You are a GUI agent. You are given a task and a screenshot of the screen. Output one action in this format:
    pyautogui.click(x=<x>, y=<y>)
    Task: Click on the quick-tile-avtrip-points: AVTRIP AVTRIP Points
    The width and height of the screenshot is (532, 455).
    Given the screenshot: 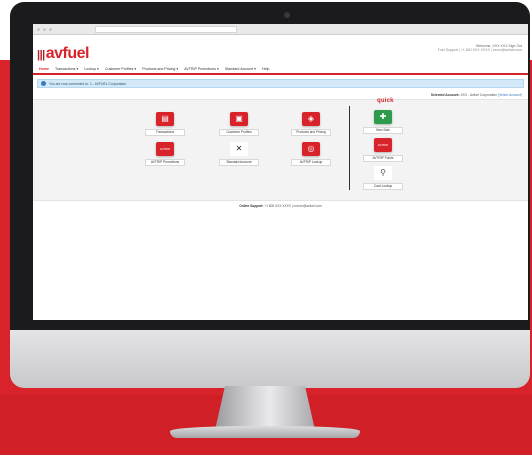 What is the action you would take?
    pyautogui.click(x=383, y=150)
    